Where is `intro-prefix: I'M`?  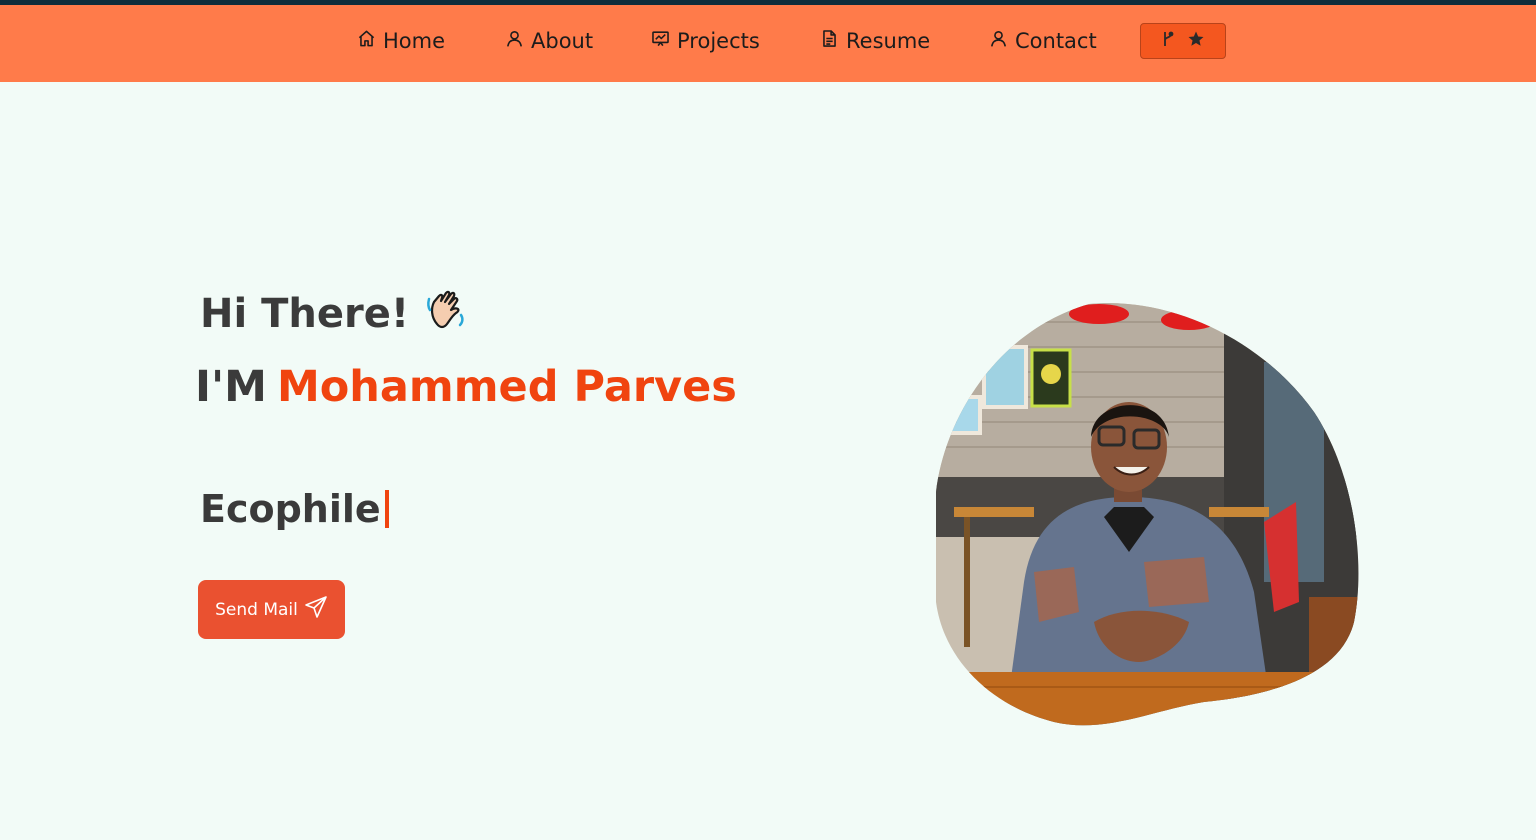 intro-prefix: I'M is located at coordinates (231, 387).